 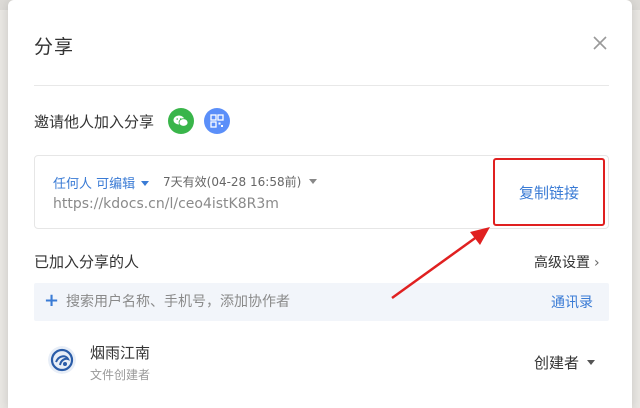 I want to click on share-link-url: https://kdocs.cn/l/ceo4istK8R3m, so click(x=166, y=204).